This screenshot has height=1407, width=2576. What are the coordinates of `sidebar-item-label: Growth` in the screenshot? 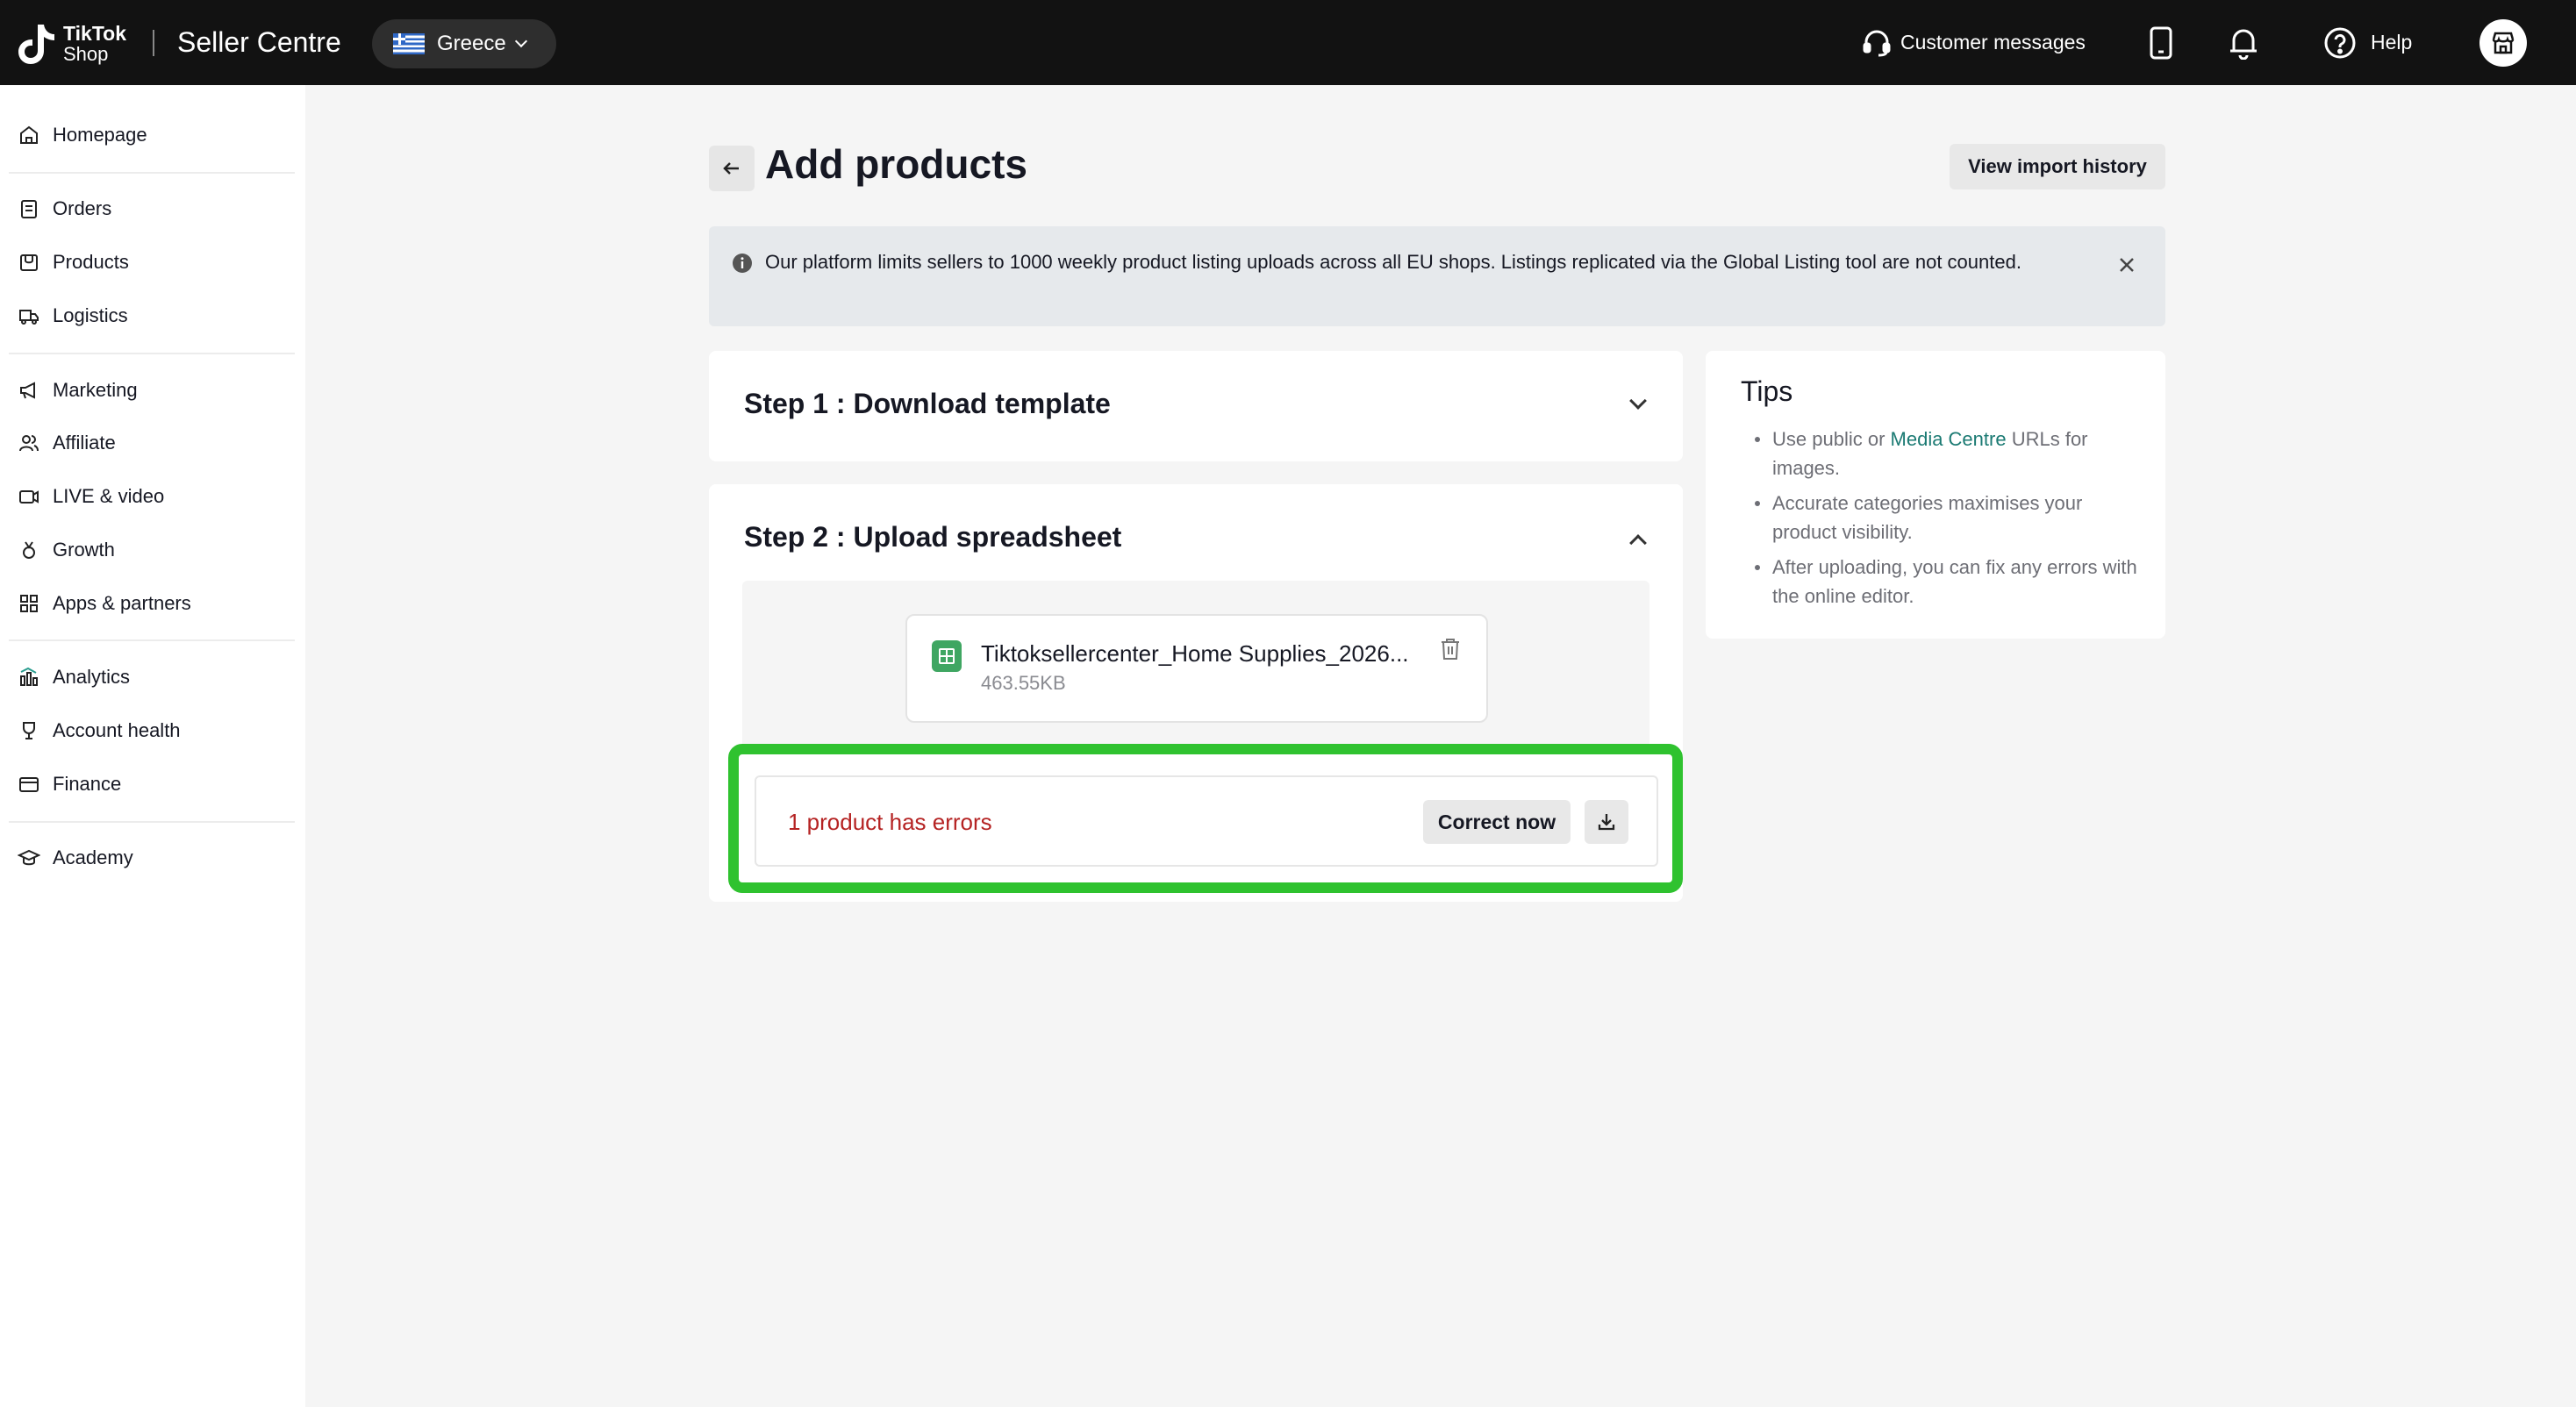 It's located at (84, 550).